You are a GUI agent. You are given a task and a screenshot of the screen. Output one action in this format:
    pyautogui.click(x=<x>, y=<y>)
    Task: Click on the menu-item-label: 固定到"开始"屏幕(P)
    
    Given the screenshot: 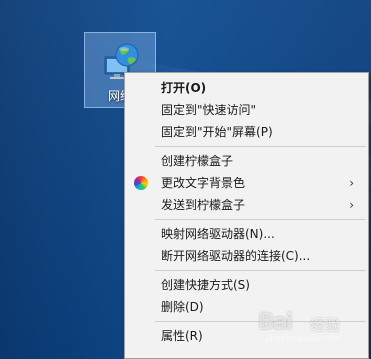 What is the action you would take?
    pyautogui.click(x=217, y=132)
    